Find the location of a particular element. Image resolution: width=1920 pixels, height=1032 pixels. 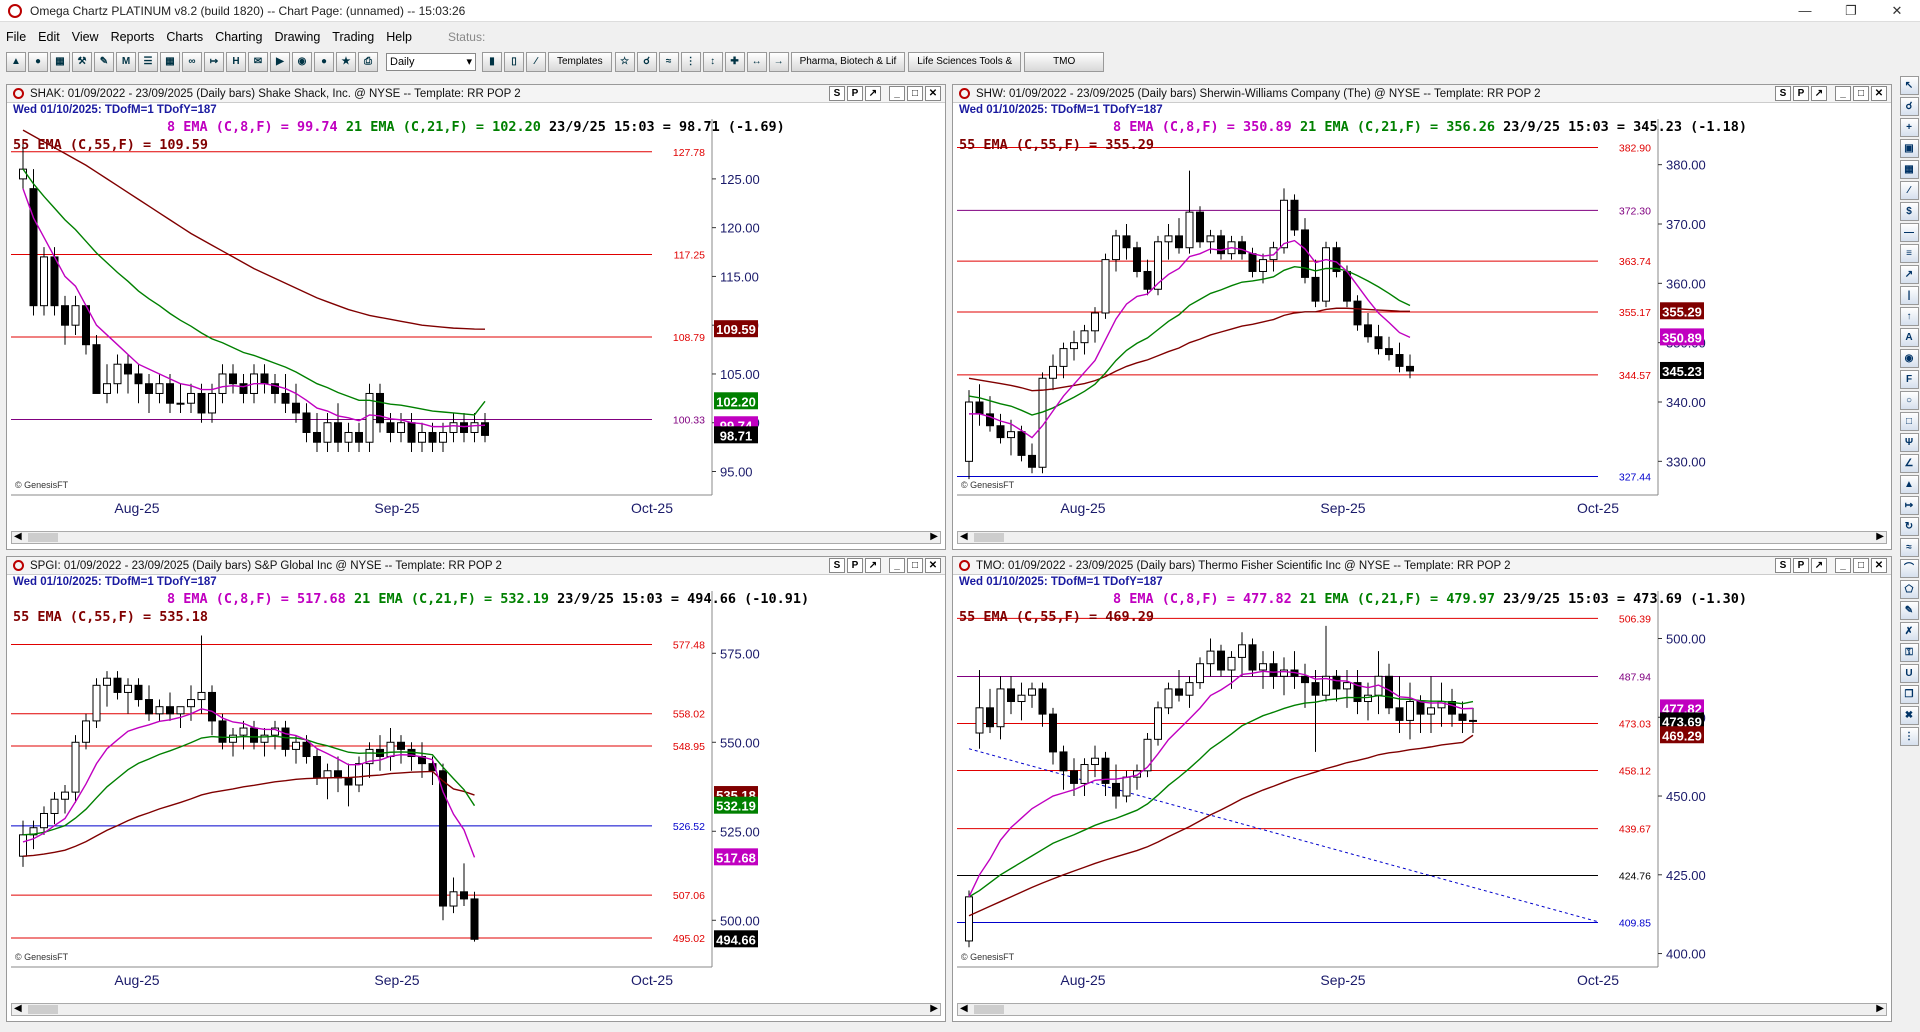

menu-charts: Charts is located at coordinates (184, 37).